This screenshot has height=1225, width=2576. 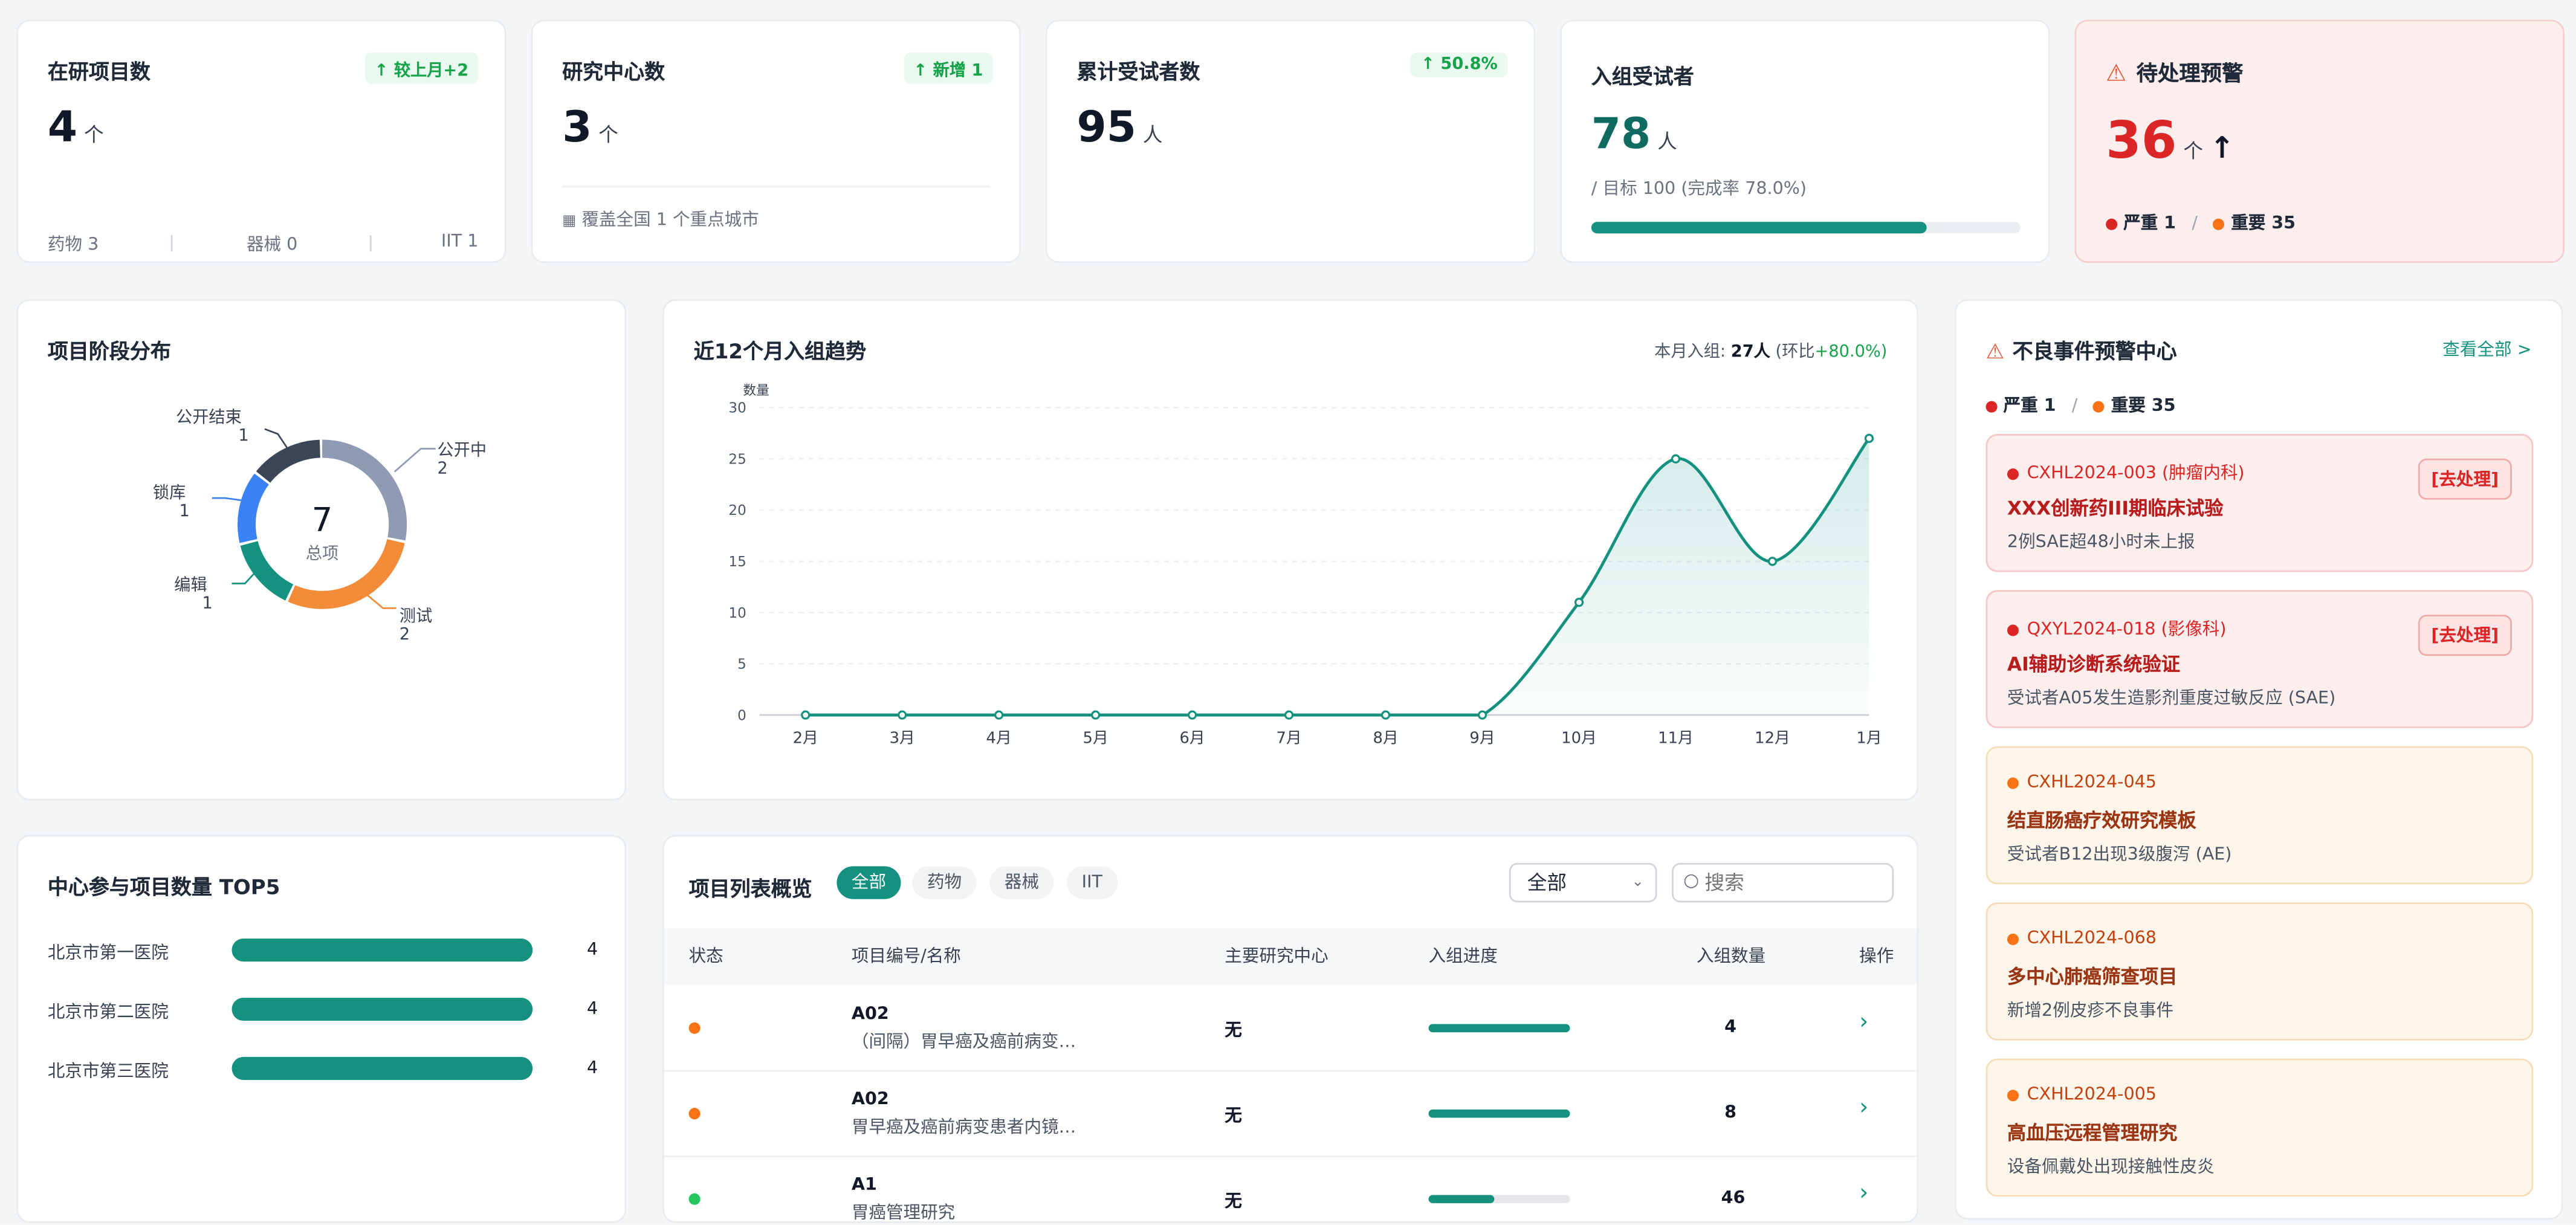 I want to click on alert-title: 待处理预警, so click(x=2190, y=75).